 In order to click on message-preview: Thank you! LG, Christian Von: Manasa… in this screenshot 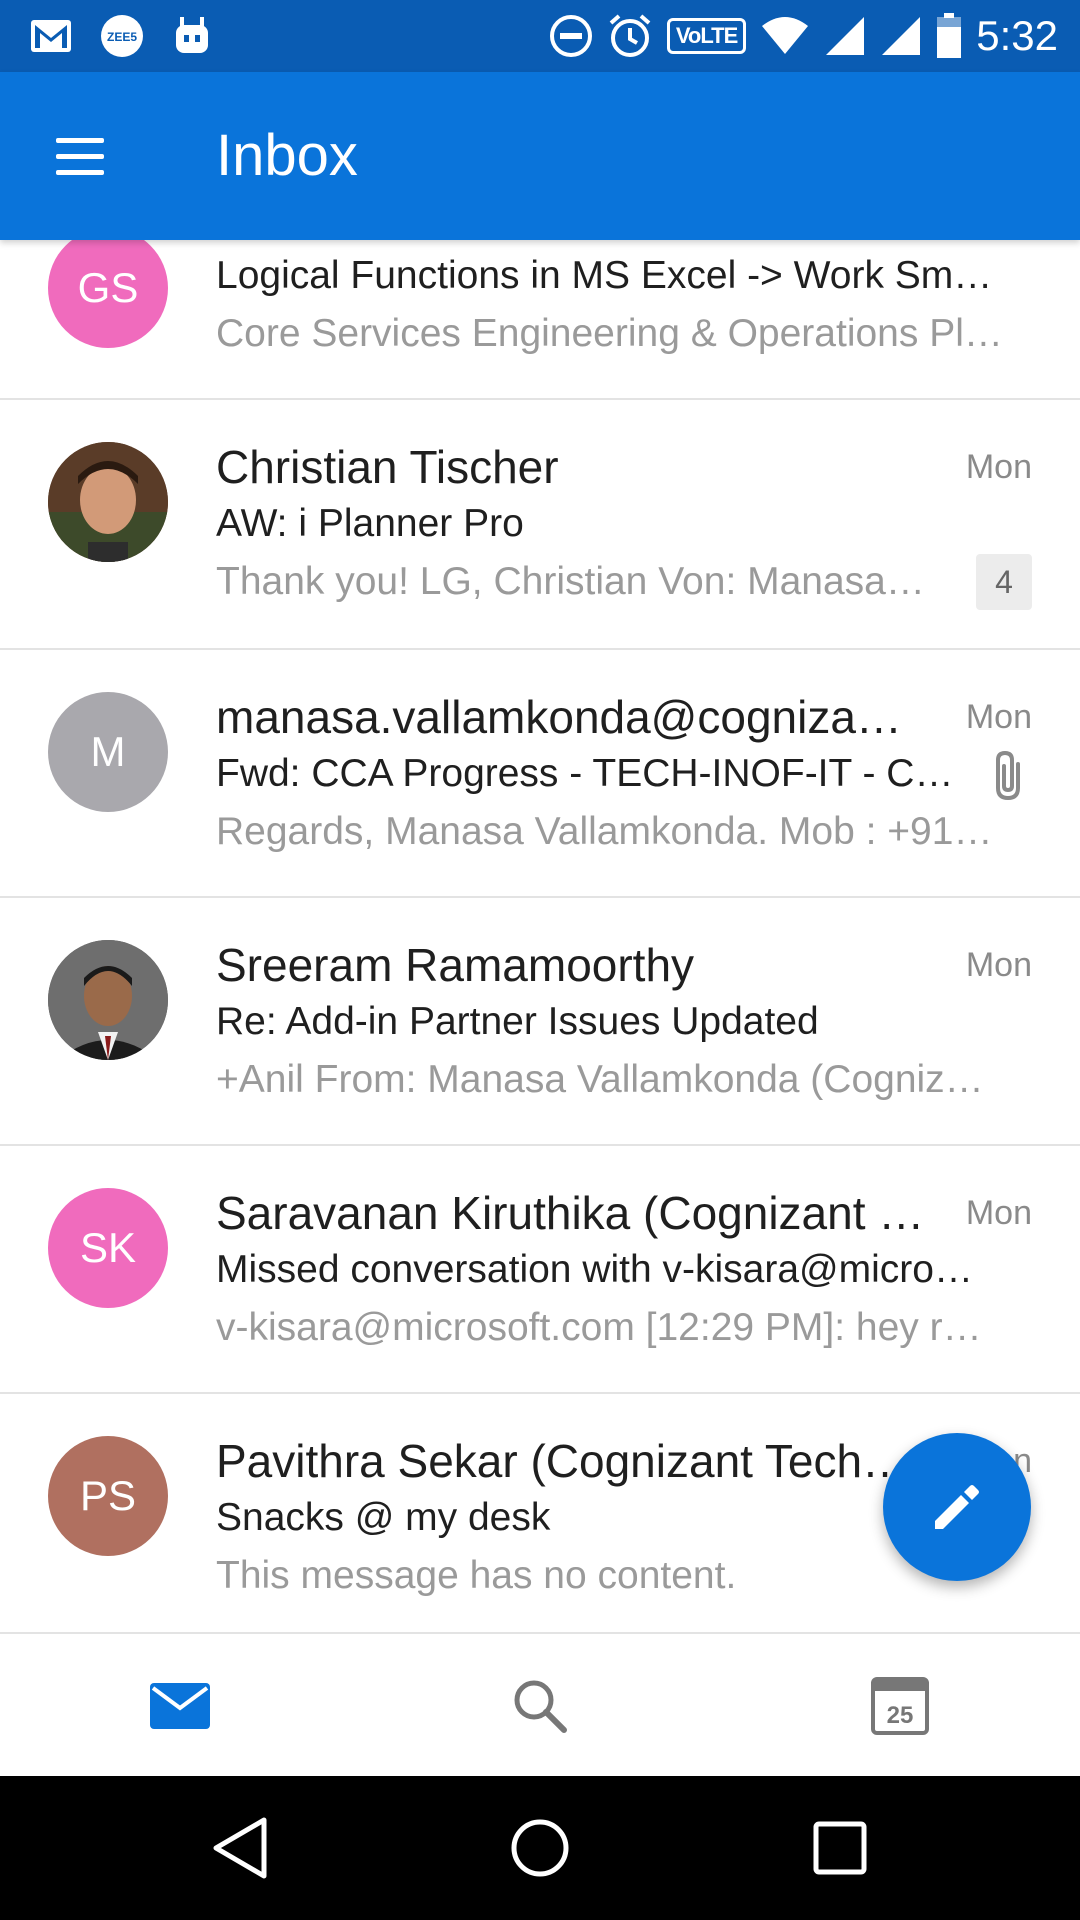, I will do `click(570, 581)`.